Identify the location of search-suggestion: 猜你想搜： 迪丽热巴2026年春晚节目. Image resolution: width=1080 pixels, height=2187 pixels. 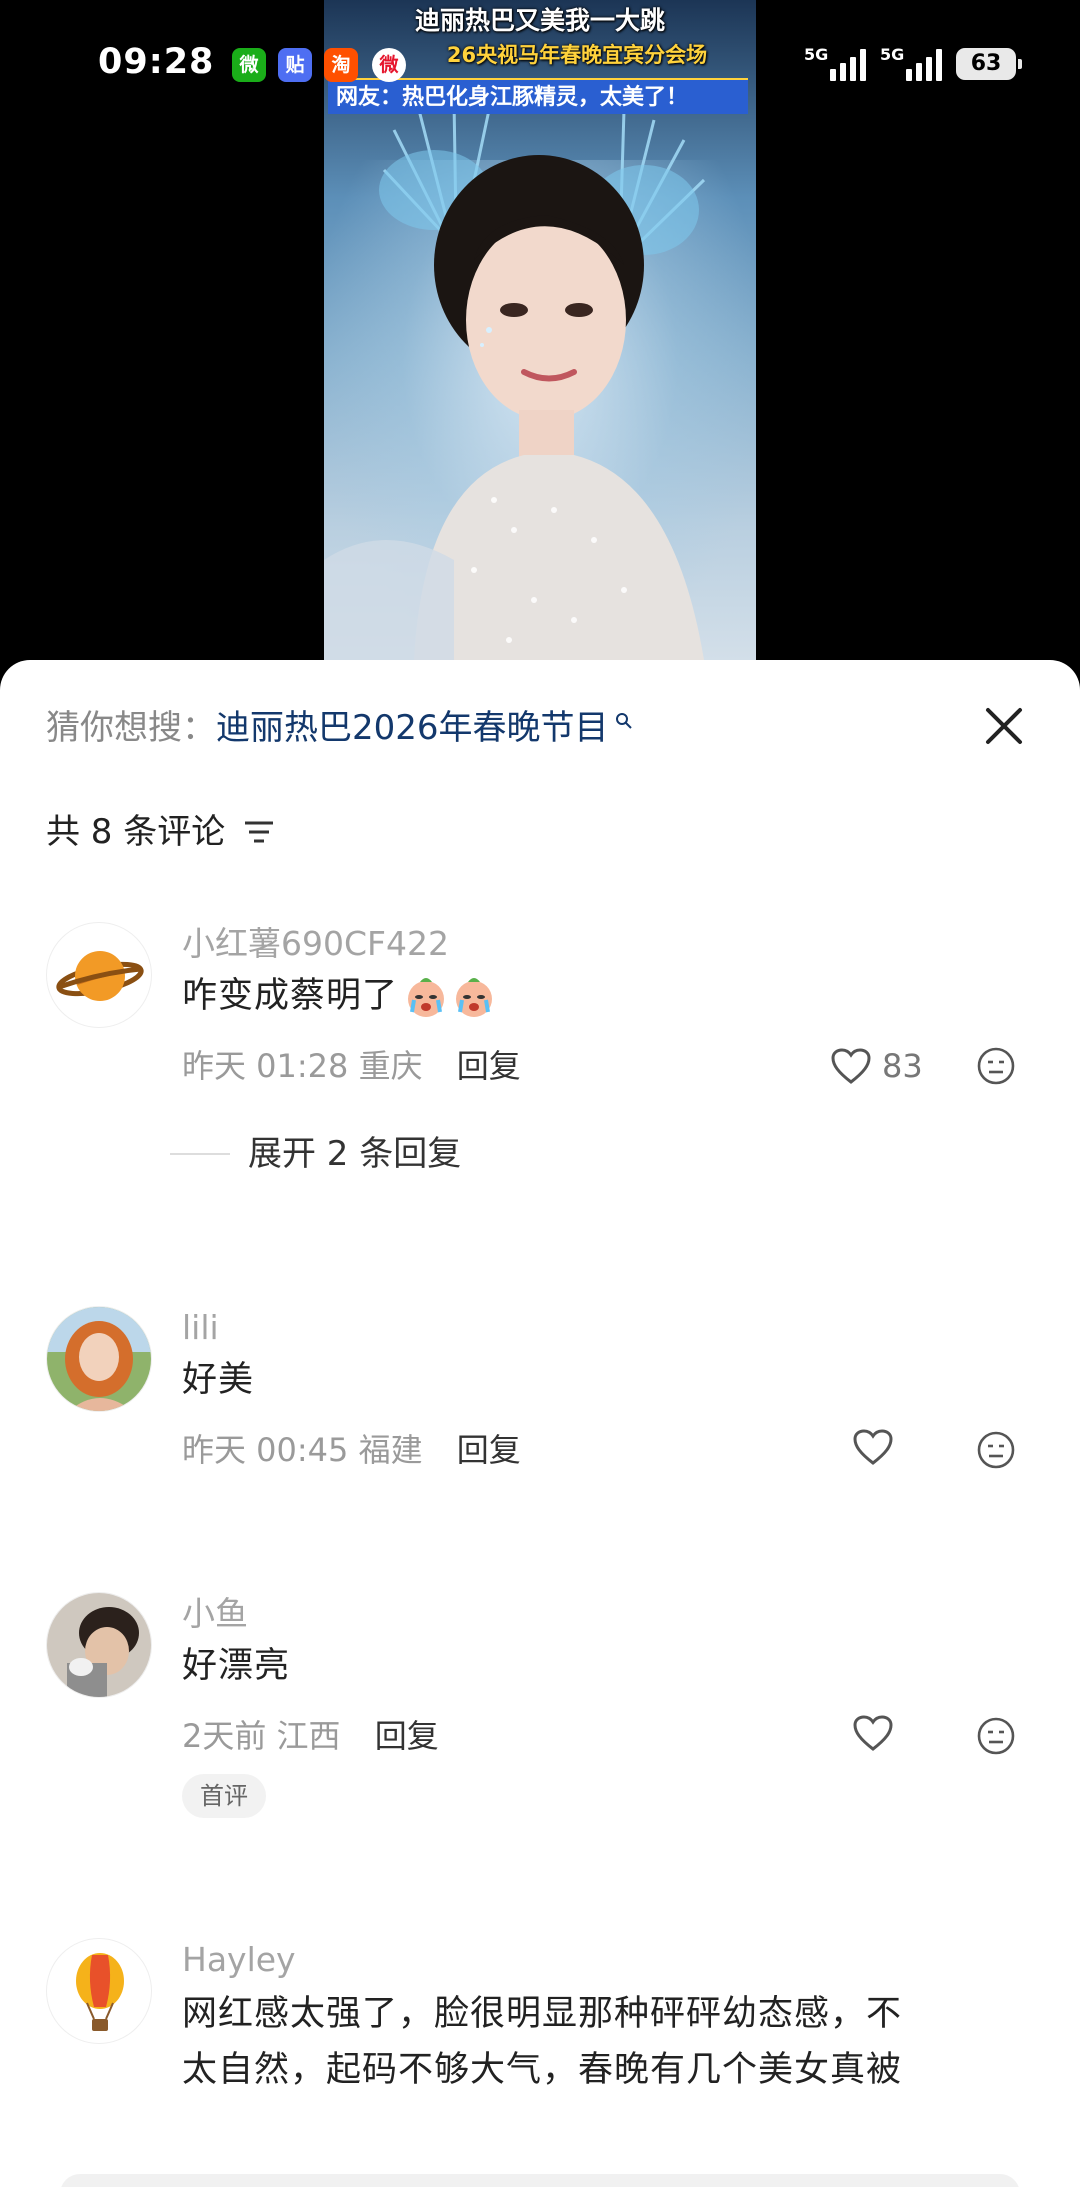
(339, 728).